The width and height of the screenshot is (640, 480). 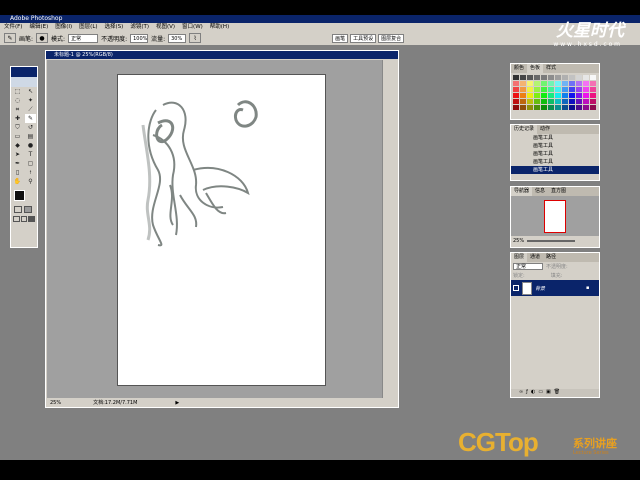 What do you see at coordinates (17, 163) in the screenshot?
I see `tool-pen-icon: ✒` at bounding box center [17, 163].